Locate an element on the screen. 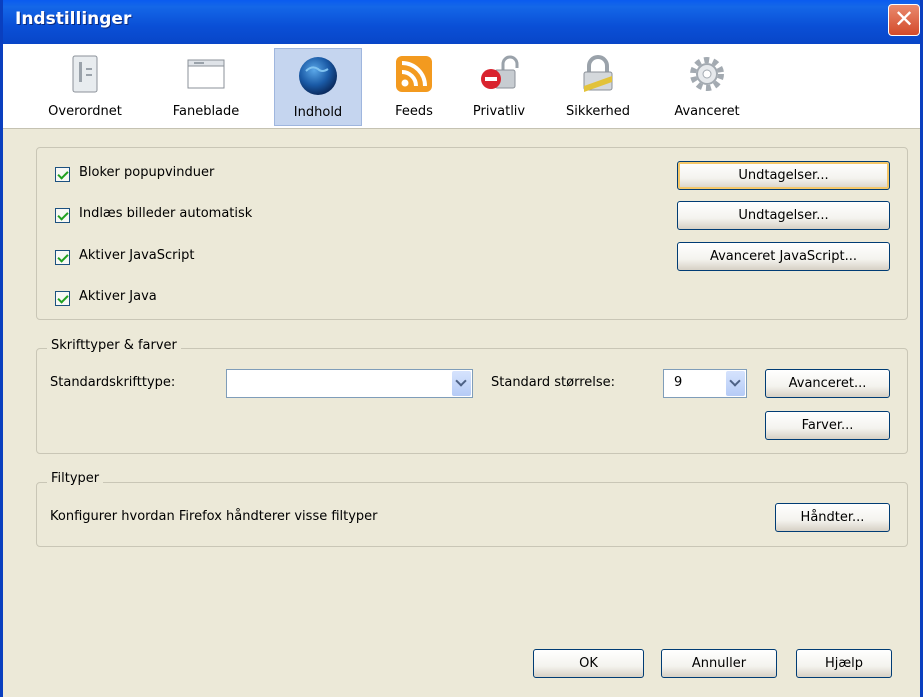  default-size-select: 9 is located at coordinates (705, 383).